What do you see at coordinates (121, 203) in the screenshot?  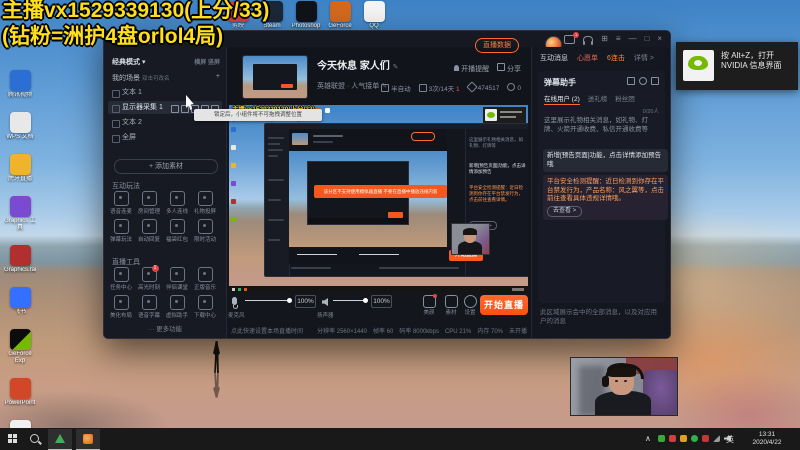 I see `feature-voice: 语音连麦` at bounding box center [121, 203].